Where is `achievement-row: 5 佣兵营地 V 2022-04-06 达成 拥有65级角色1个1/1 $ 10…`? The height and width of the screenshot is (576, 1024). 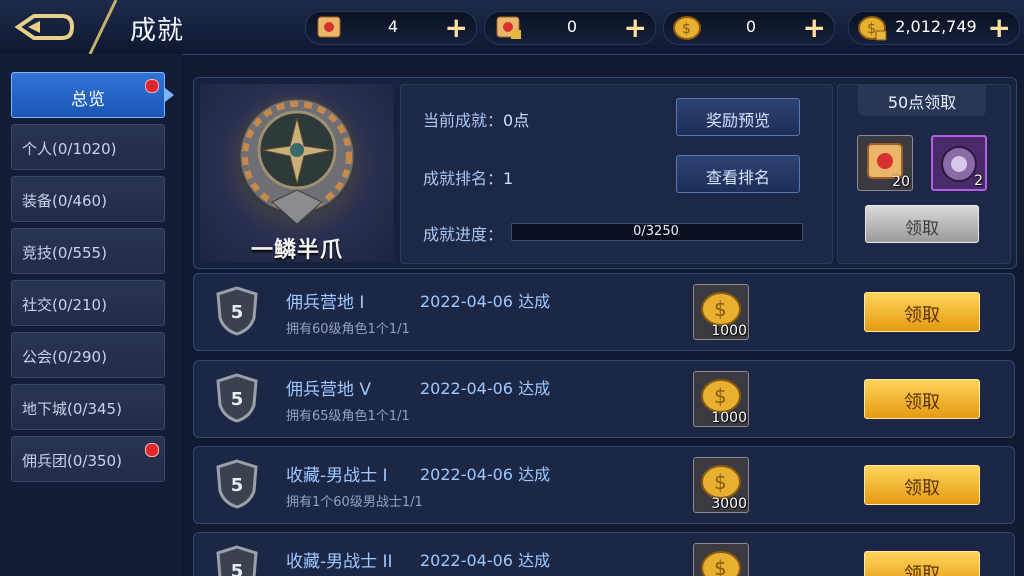 achievement-row: 5 佣兵营地 V 2022-04-06 达成 拥有65级角色1个1/1 $ 10… is located at coordinates (604, 399).